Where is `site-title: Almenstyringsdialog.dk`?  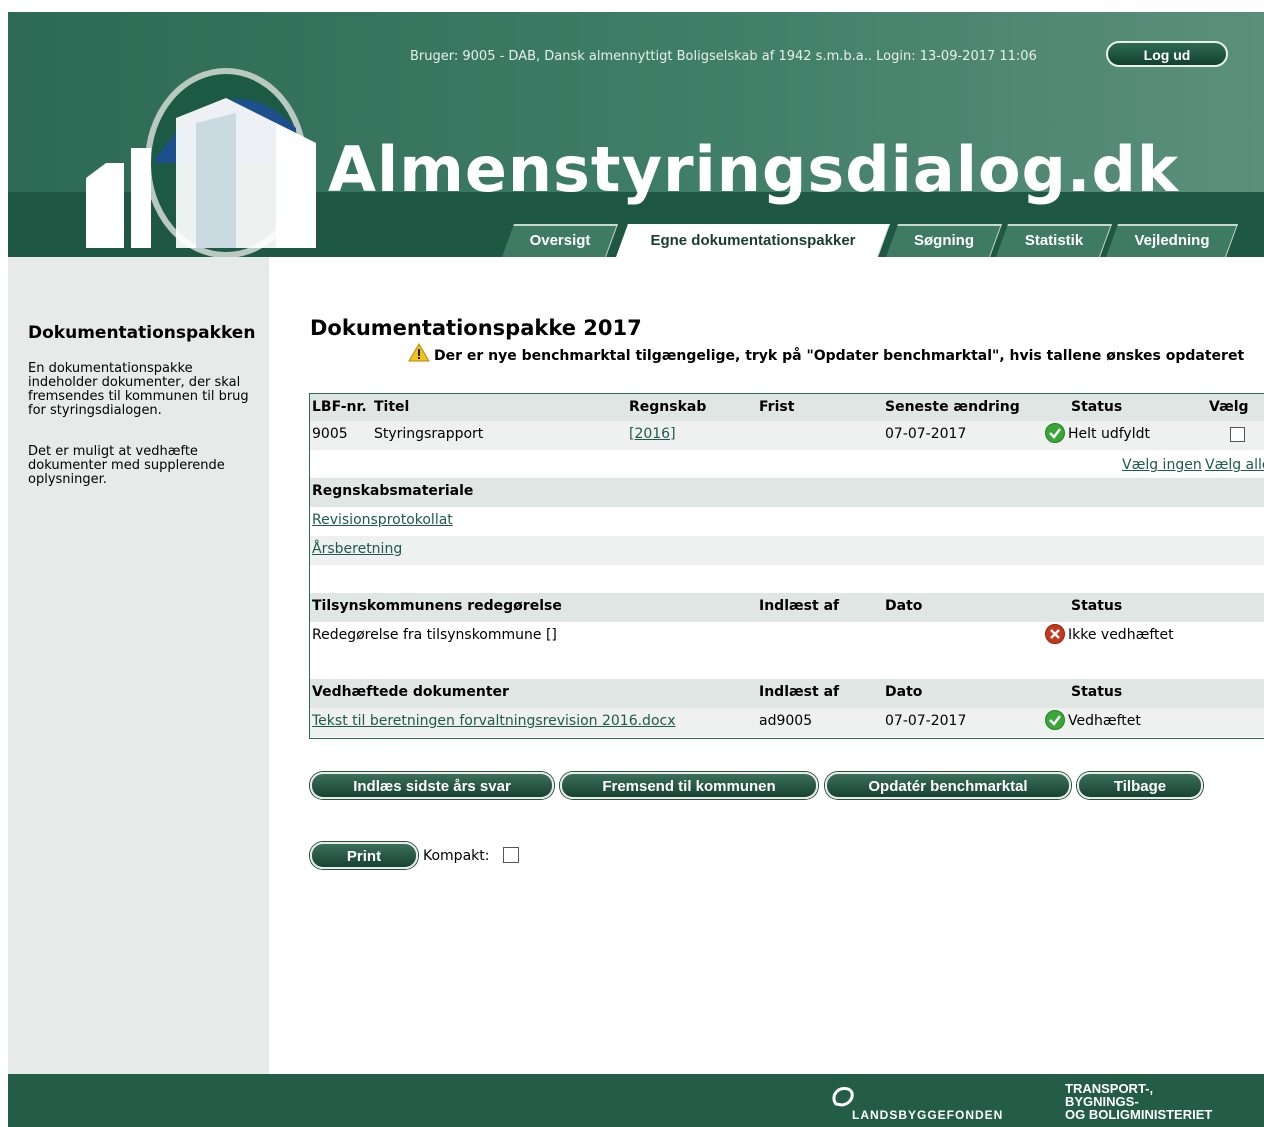 site-title: Almenstyringsdialog.dk is located at coordinates (754, 169).